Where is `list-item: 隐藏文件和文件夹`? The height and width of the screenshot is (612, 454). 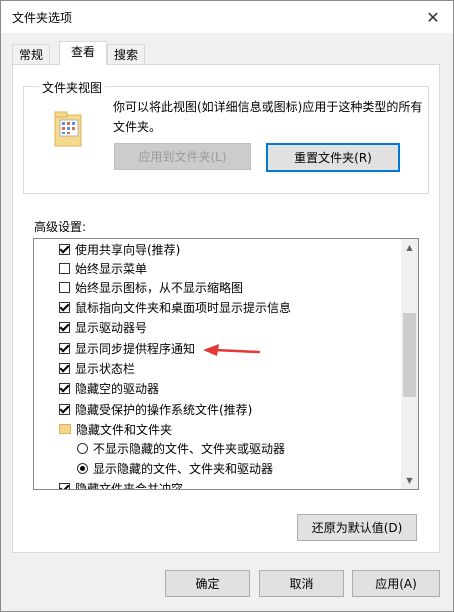
list-item: 隐藏文件和文件夹 is located at coordinates (115, 429).